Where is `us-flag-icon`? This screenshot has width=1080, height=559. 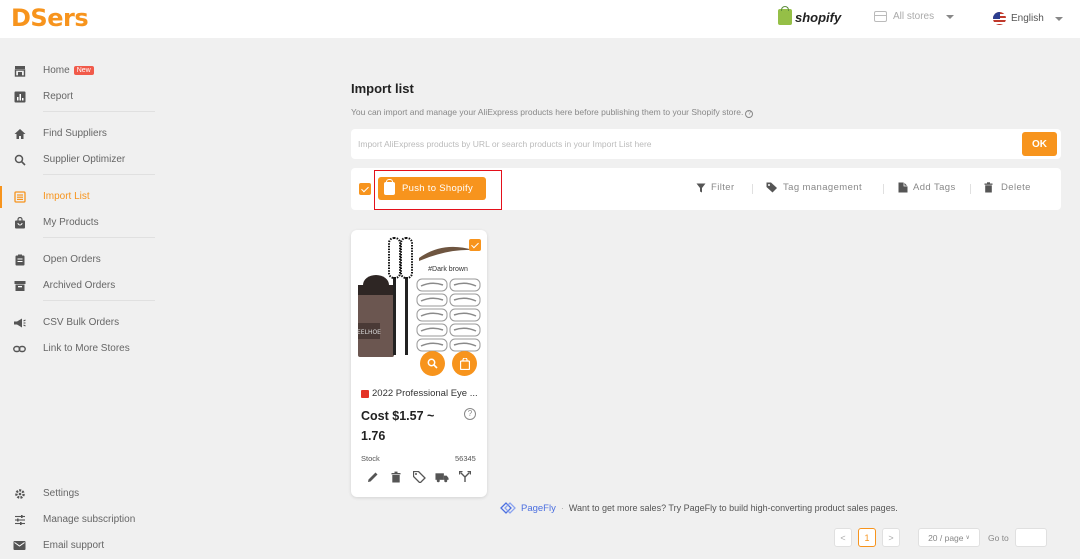
us-flag-icon is located at coordinates (999, 18).